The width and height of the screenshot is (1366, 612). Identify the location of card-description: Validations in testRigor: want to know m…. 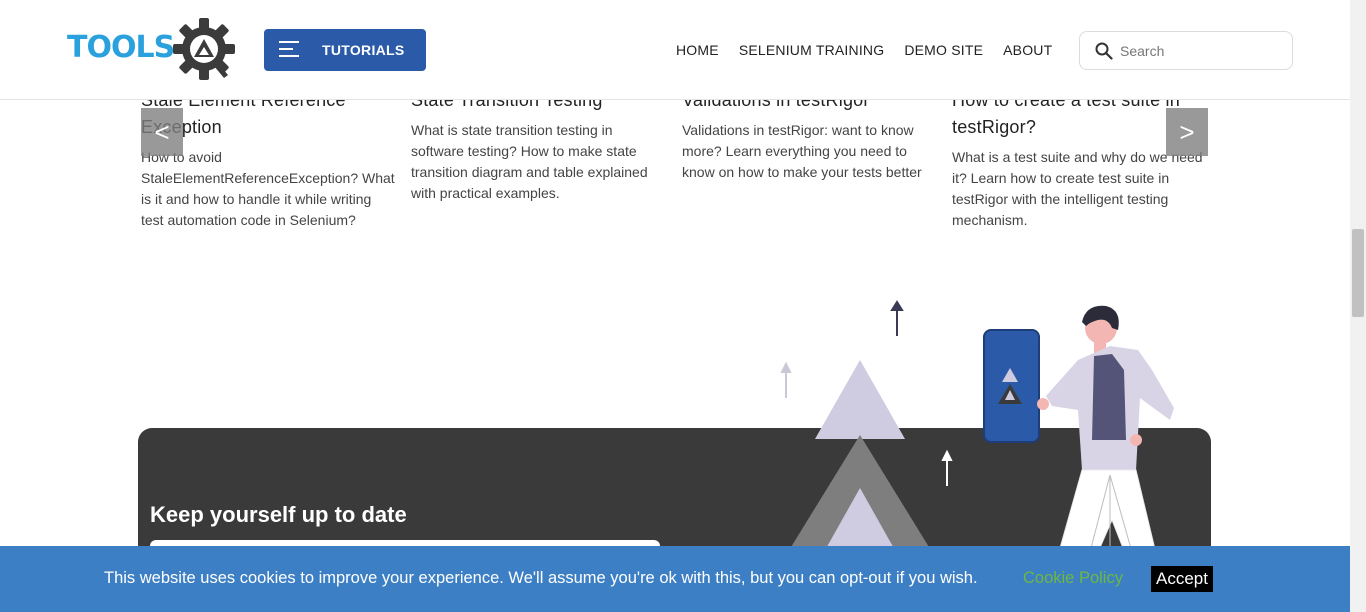
(802, 151).